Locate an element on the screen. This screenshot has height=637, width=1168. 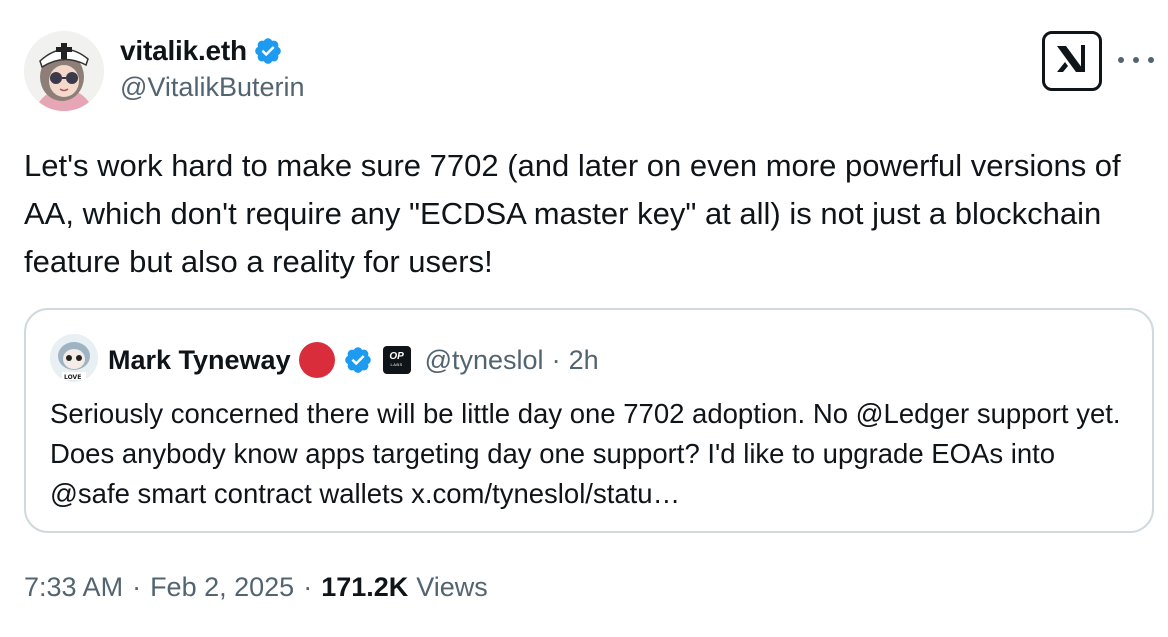
op-labs-affiliate-icon: OP LABS is located at coordinates (396, 360).